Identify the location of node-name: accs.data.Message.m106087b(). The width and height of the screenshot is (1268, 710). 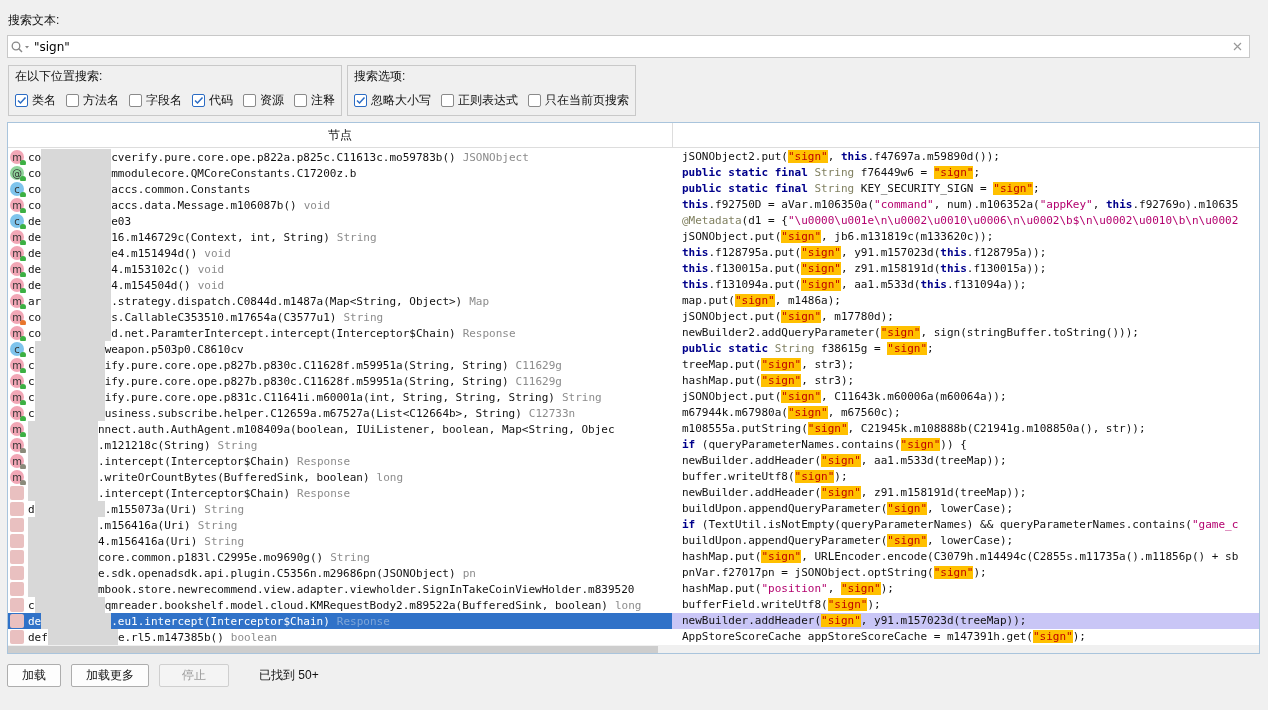
(204, 205).